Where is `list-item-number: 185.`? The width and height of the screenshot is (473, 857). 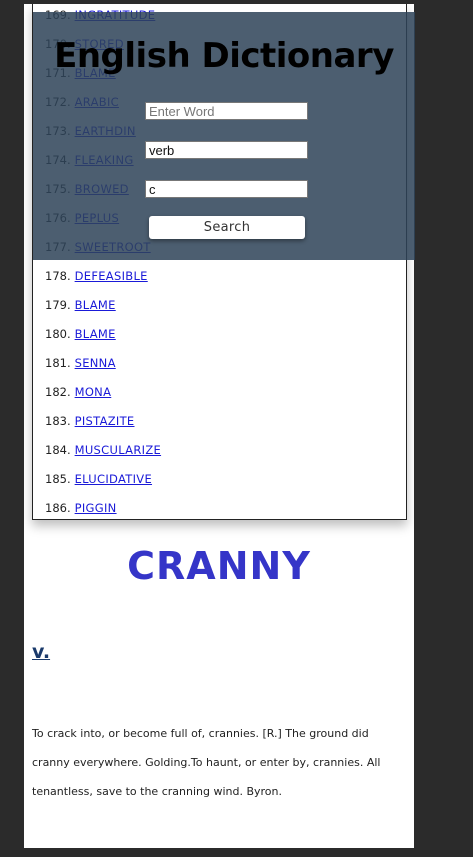
list-item-number: 185. is located at coordinates (58, 479).